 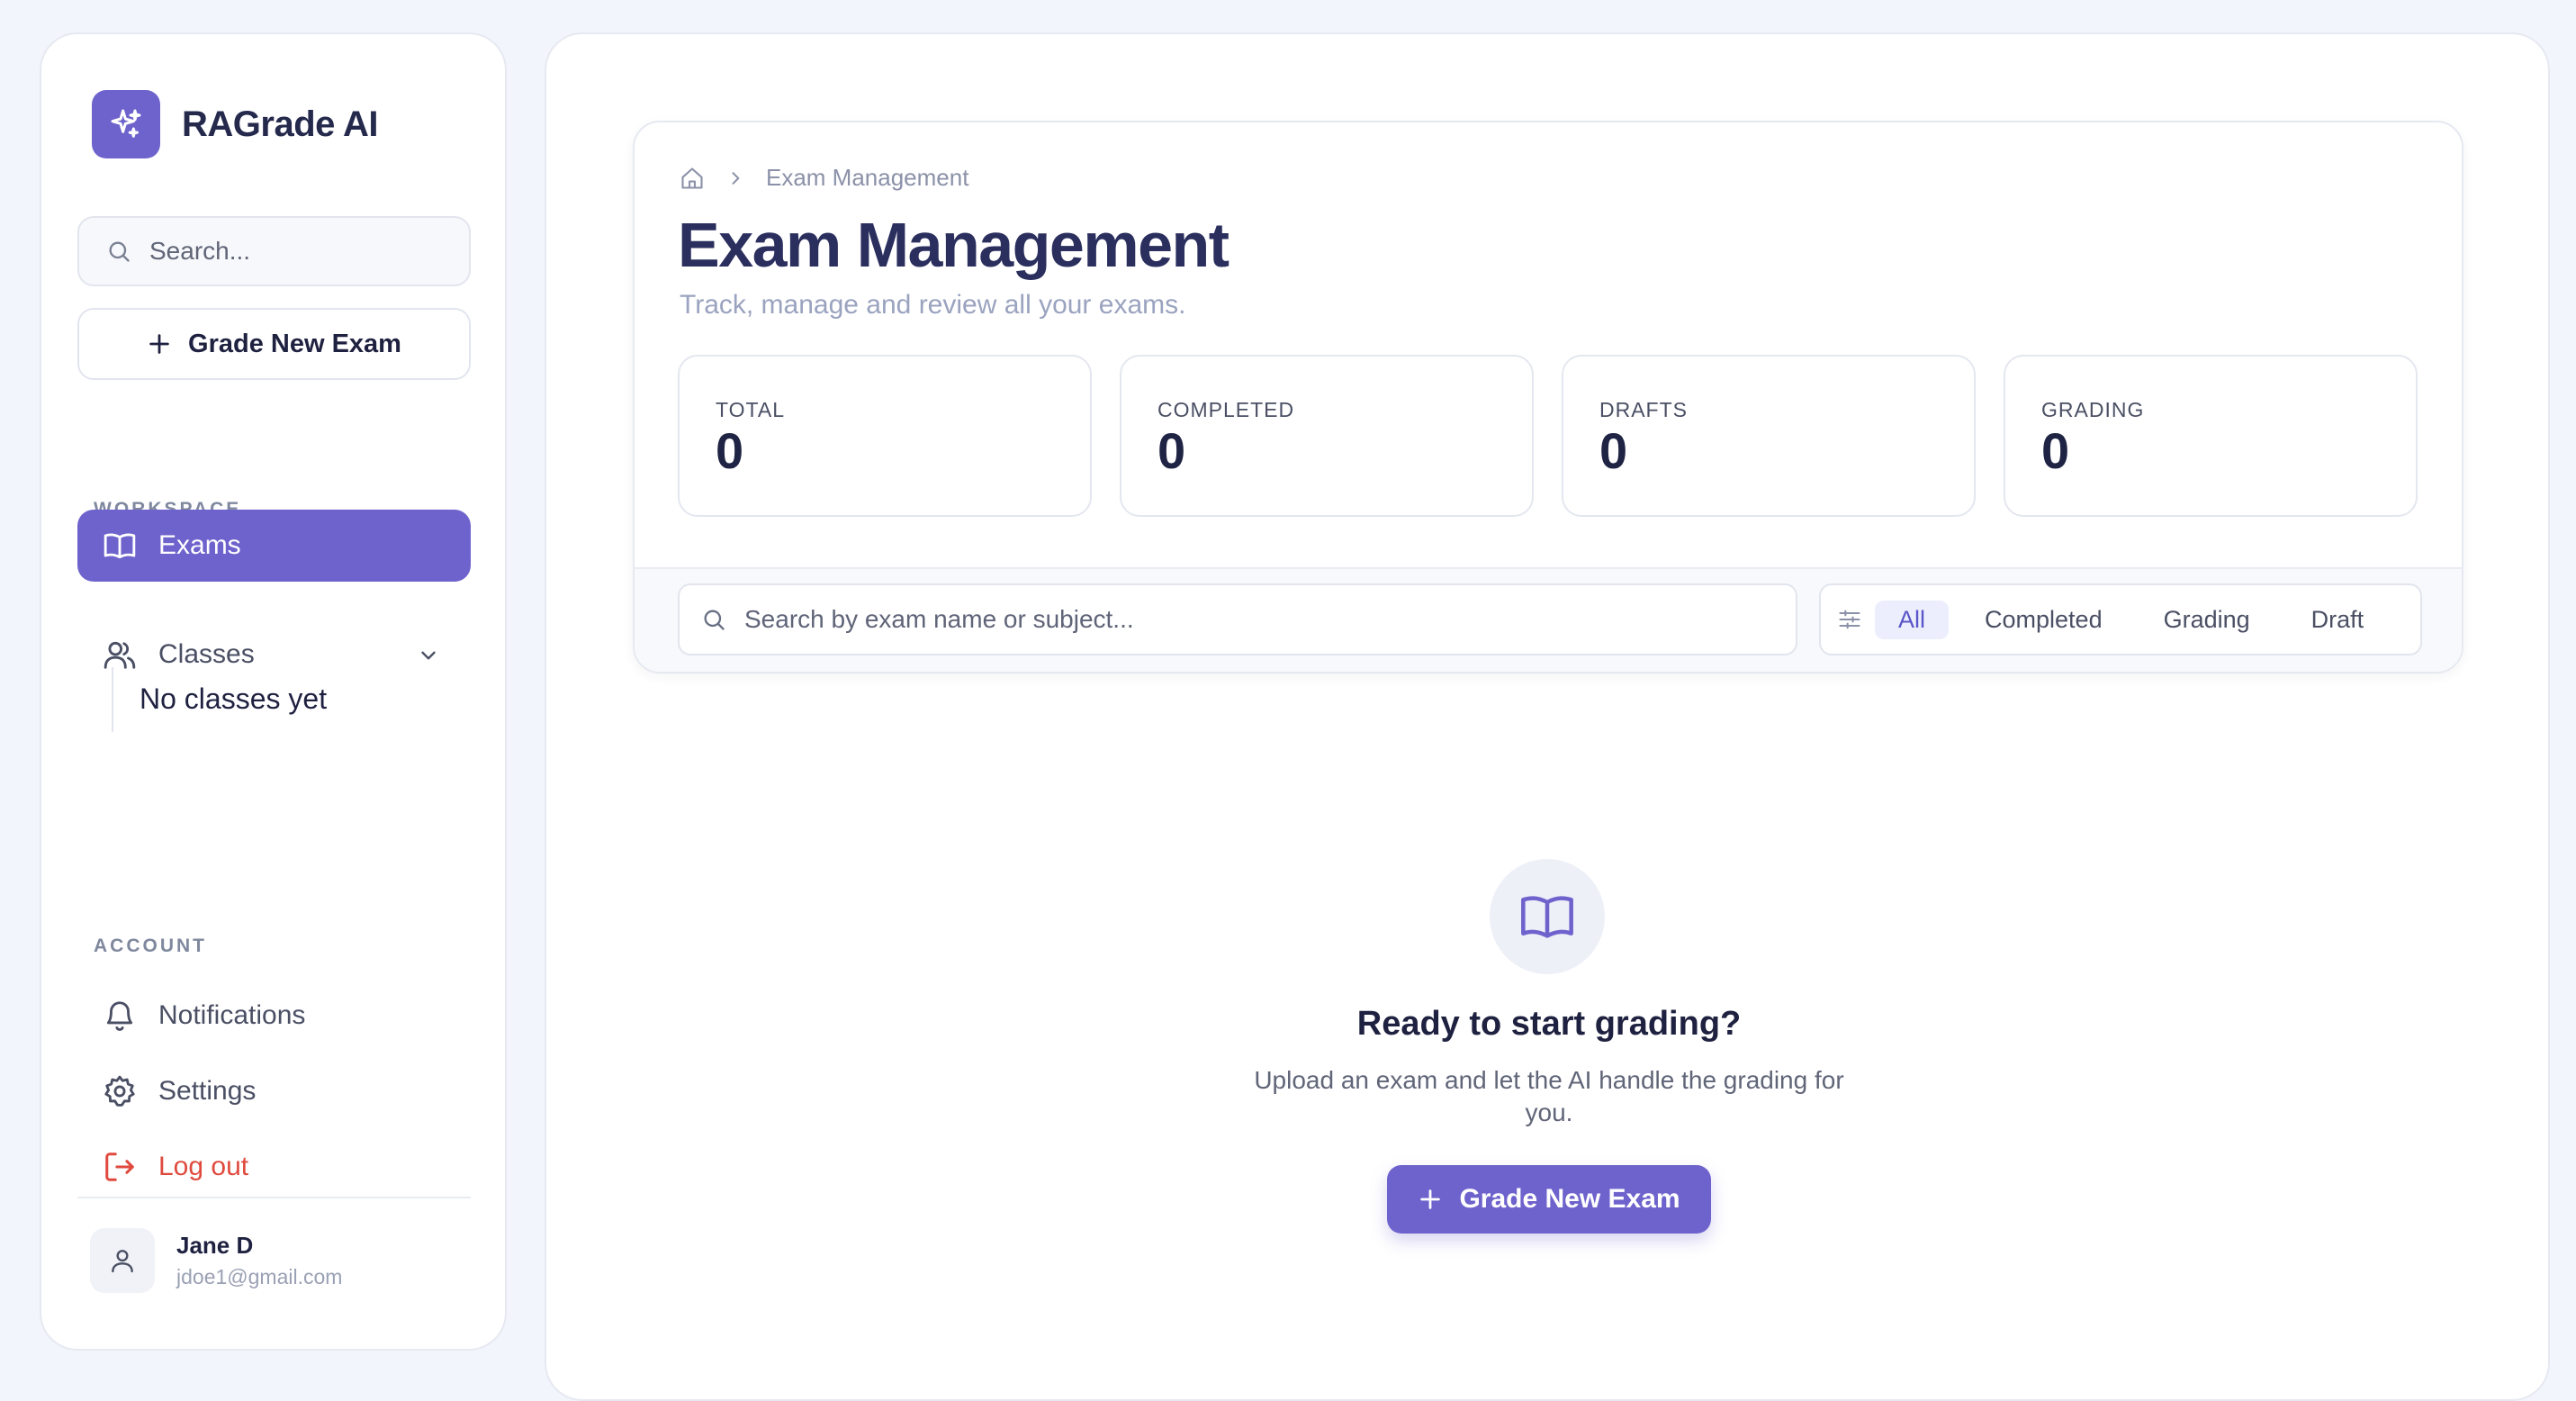 I want to click on sidebar-item-logout: Log out, so click(x=274, y=1167).